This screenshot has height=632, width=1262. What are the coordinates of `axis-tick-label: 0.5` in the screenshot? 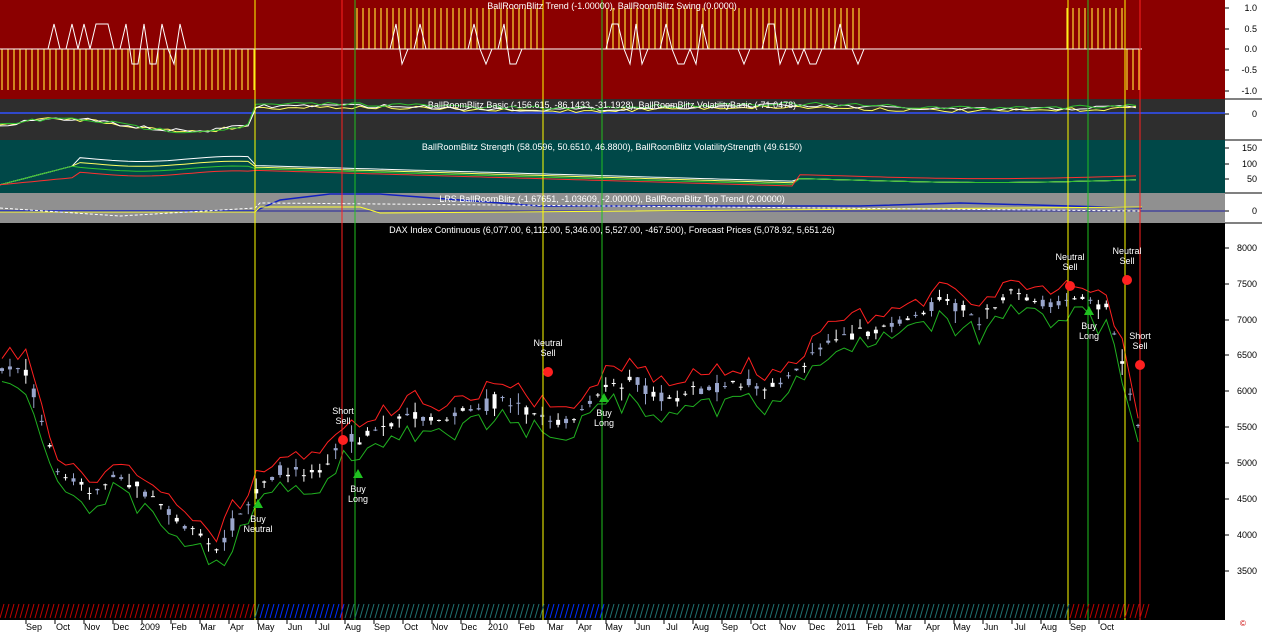 It's located at (1250, 29).